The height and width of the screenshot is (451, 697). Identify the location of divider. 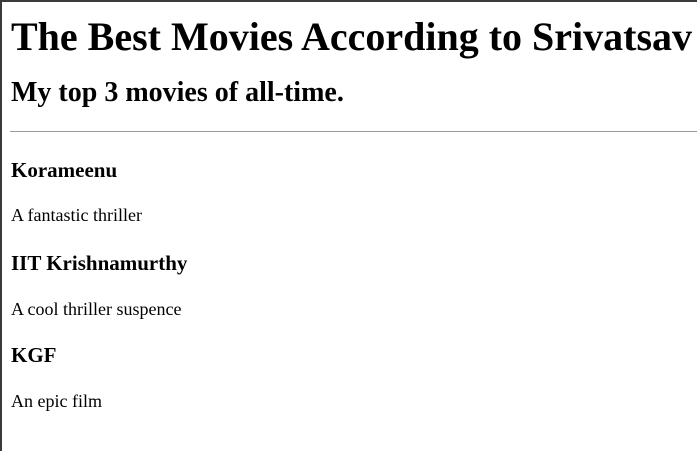
(353, 131).